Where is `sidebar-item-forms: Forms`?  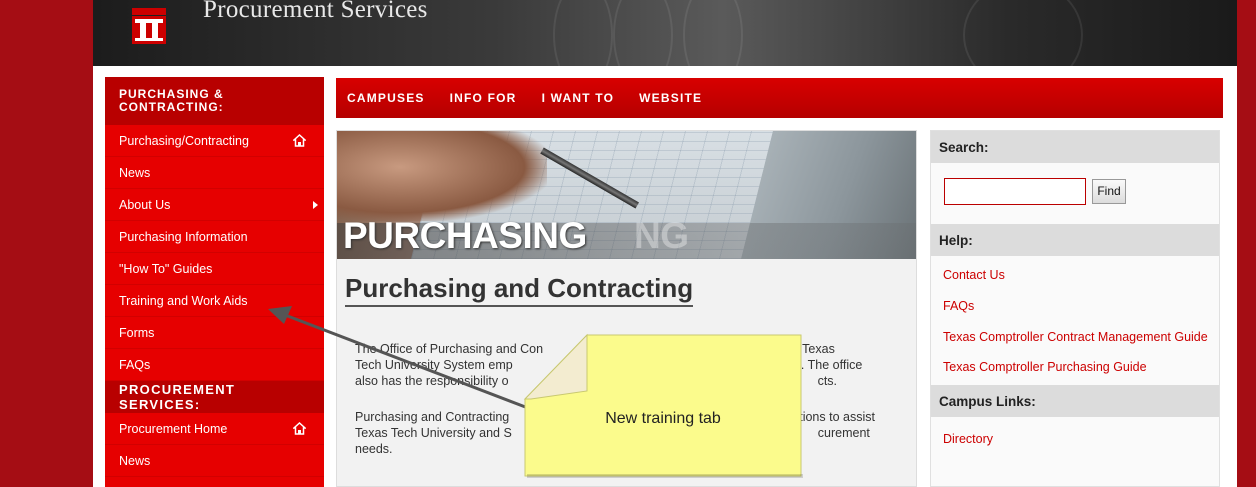 sidebar-item-forms: Forms is located at coordinates (214, 333).